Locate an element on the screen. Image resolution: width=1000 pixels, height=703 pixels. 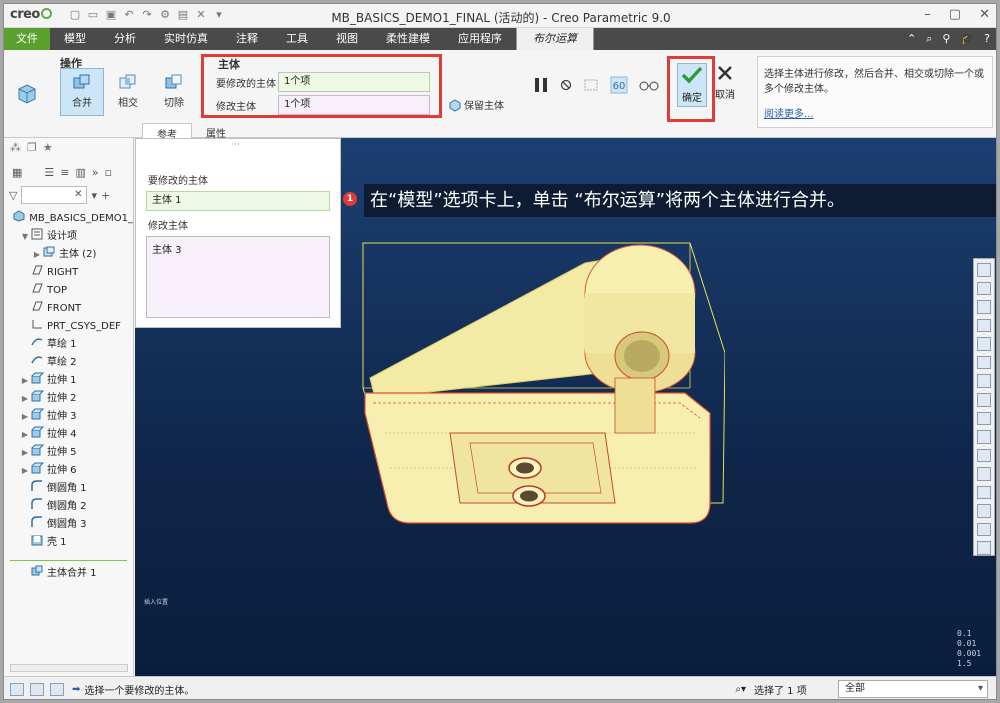
tree-item: 倒圆角 2 is located at coordinates (68, 506).